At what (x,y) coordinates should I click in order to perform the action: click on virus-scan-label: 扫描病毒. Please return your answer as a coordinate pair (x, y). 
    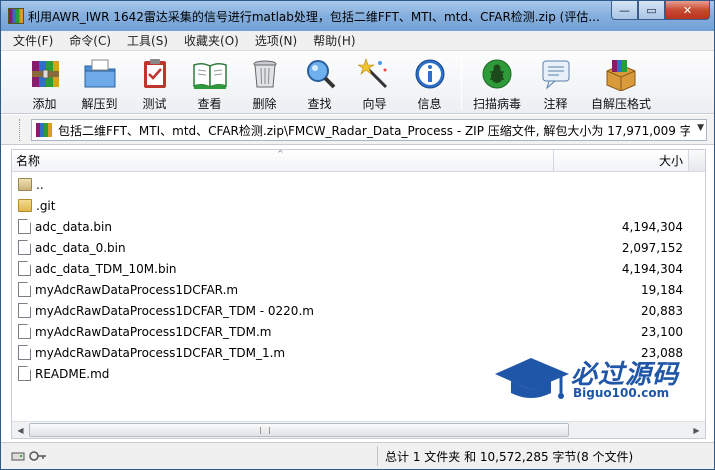
    Looking at the image, I should click on (496, 104).